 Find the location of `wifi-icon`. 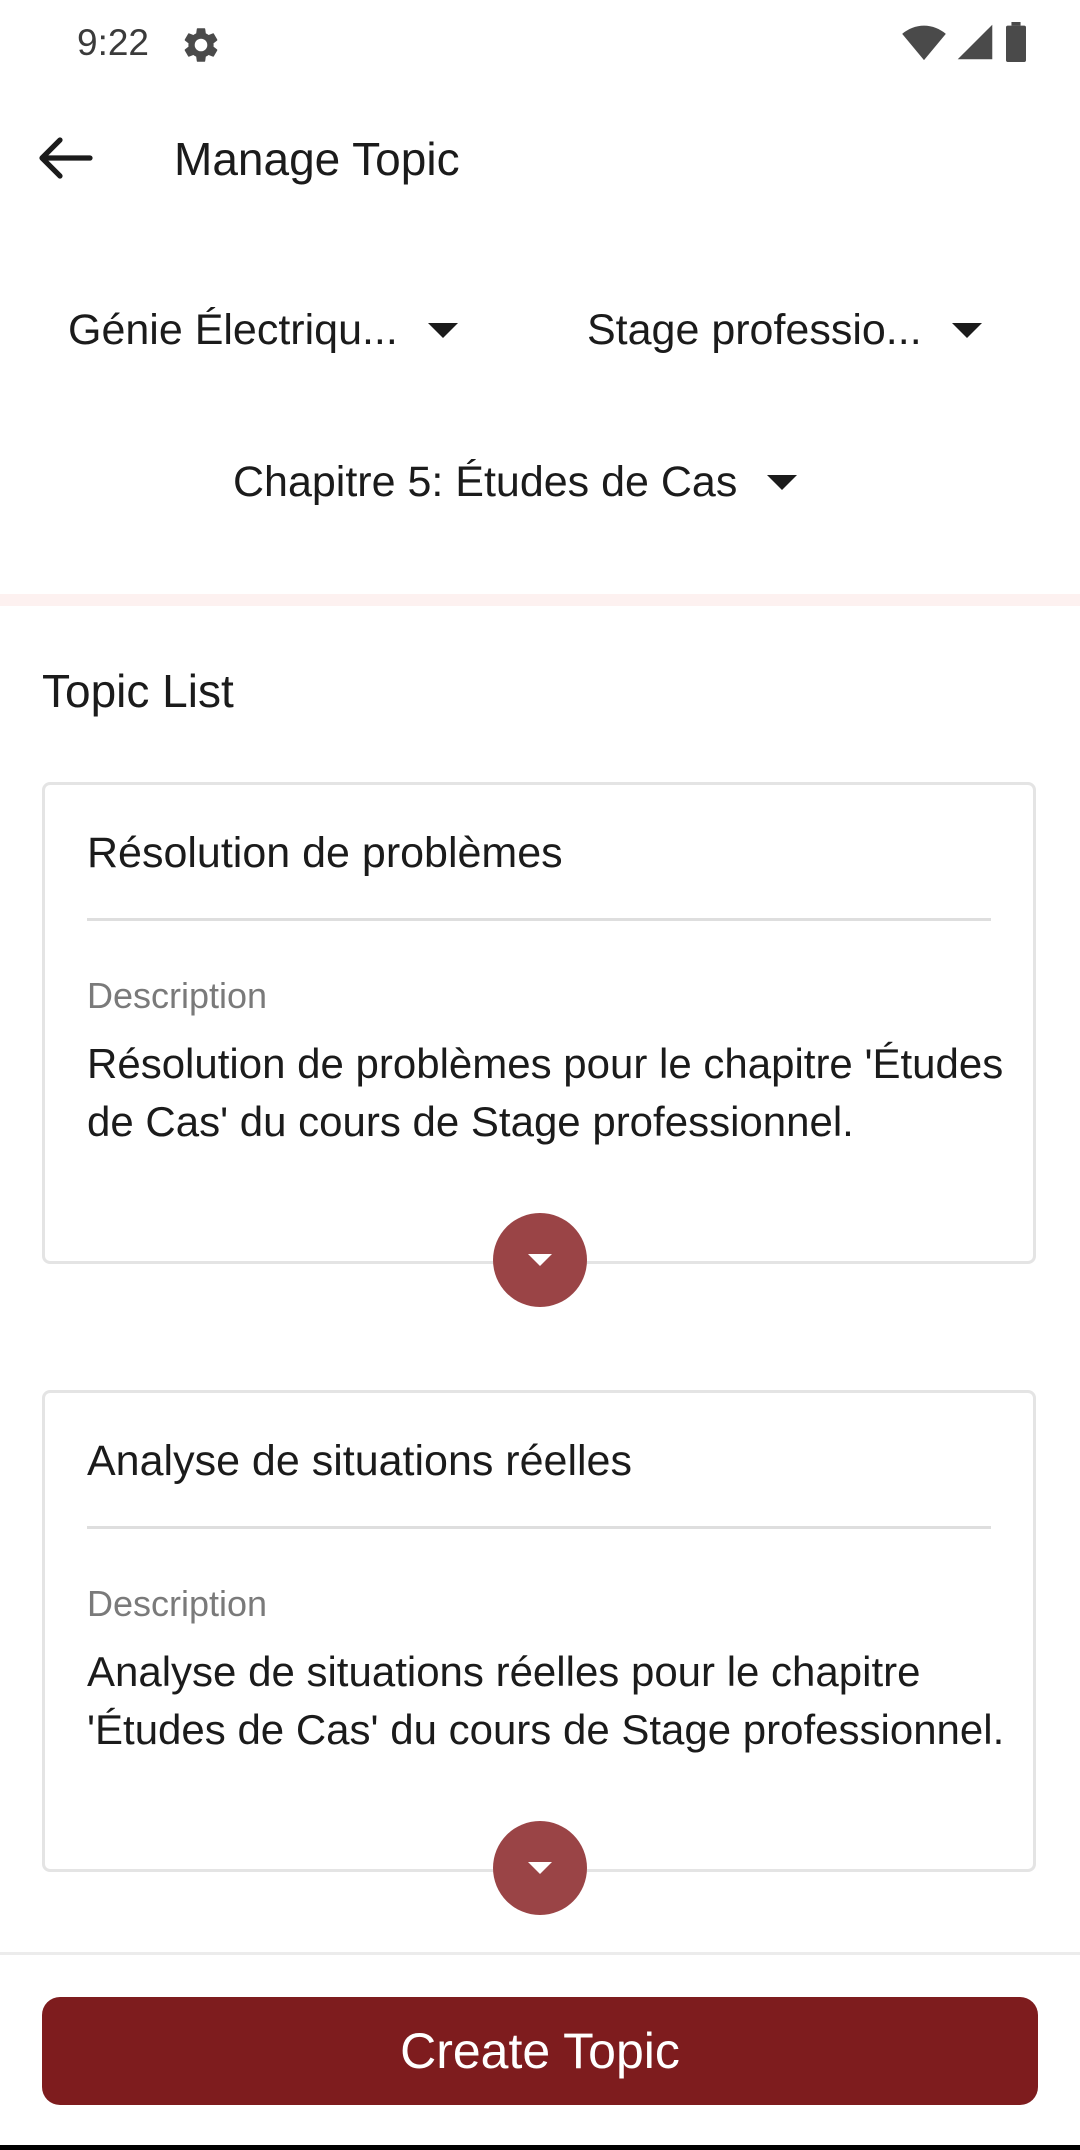

wifi-icon is located at coordinates (924, 42).